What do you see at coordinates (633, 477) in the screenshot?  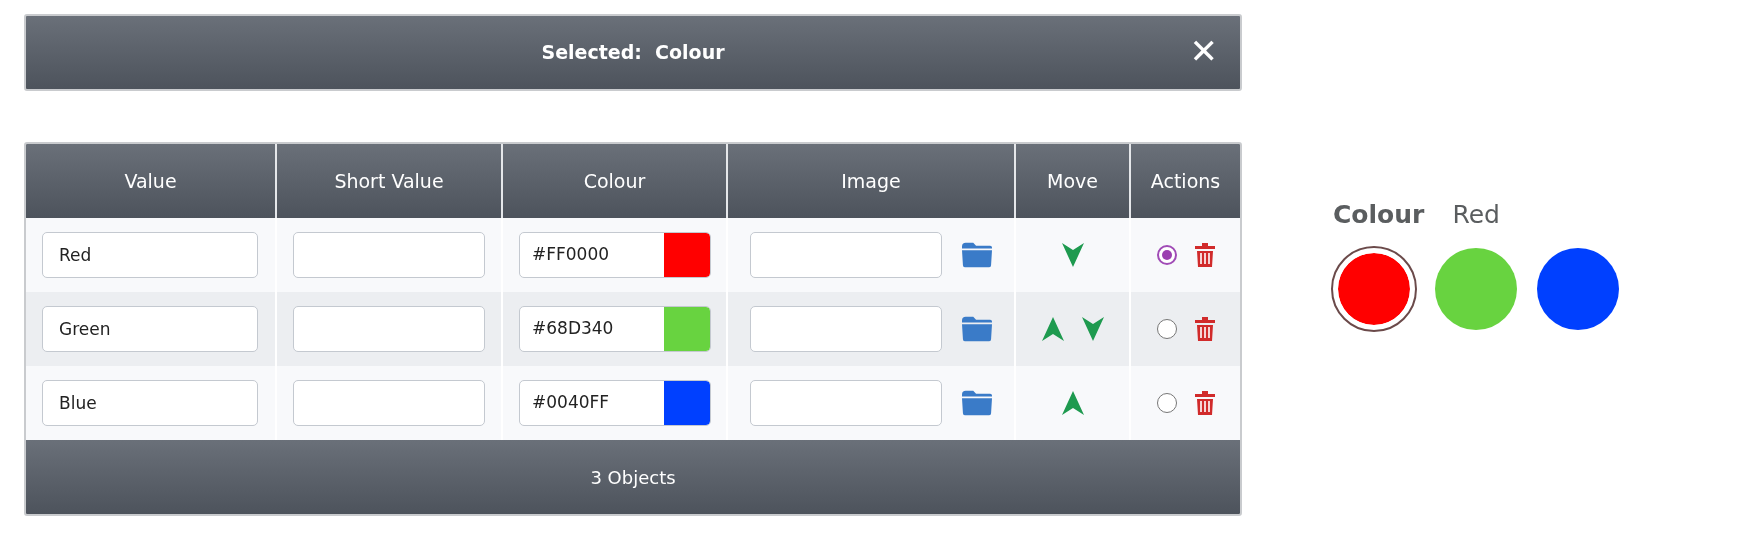 I see `table-footer: 3 Objects` at bounding box center [633, 477].